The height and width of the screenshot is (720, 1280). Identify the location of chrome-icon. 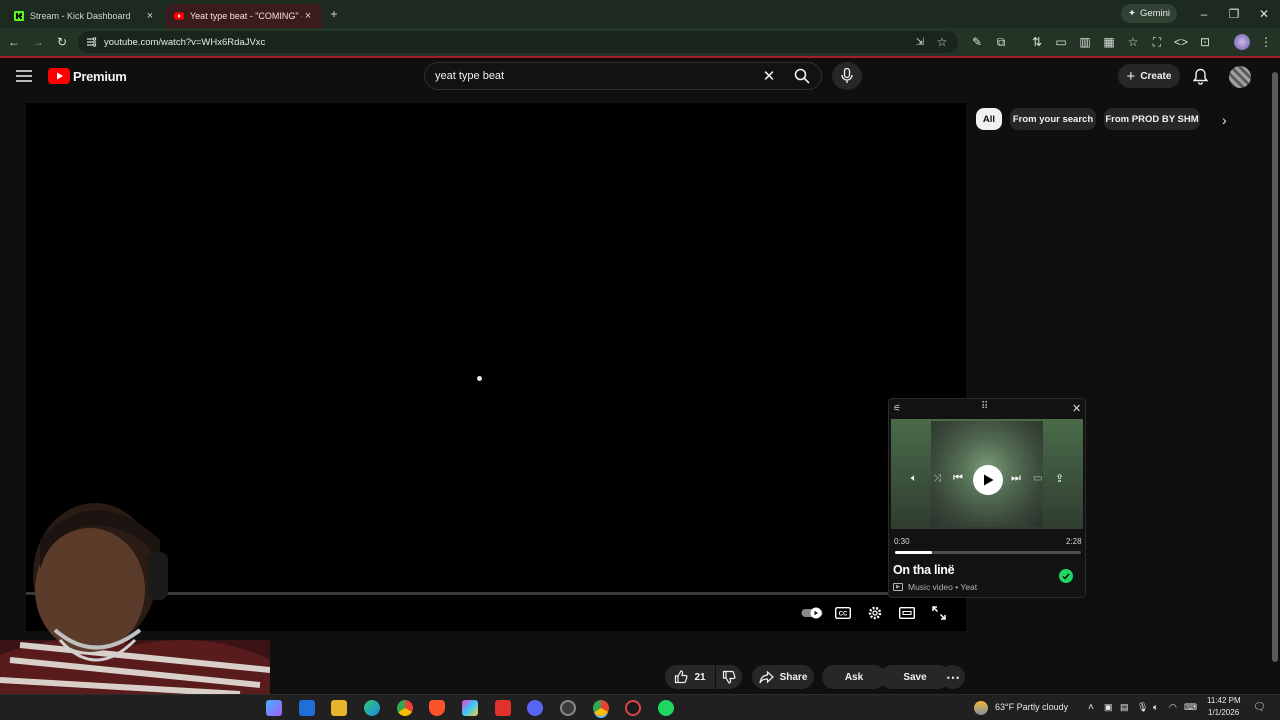
(405, 708).